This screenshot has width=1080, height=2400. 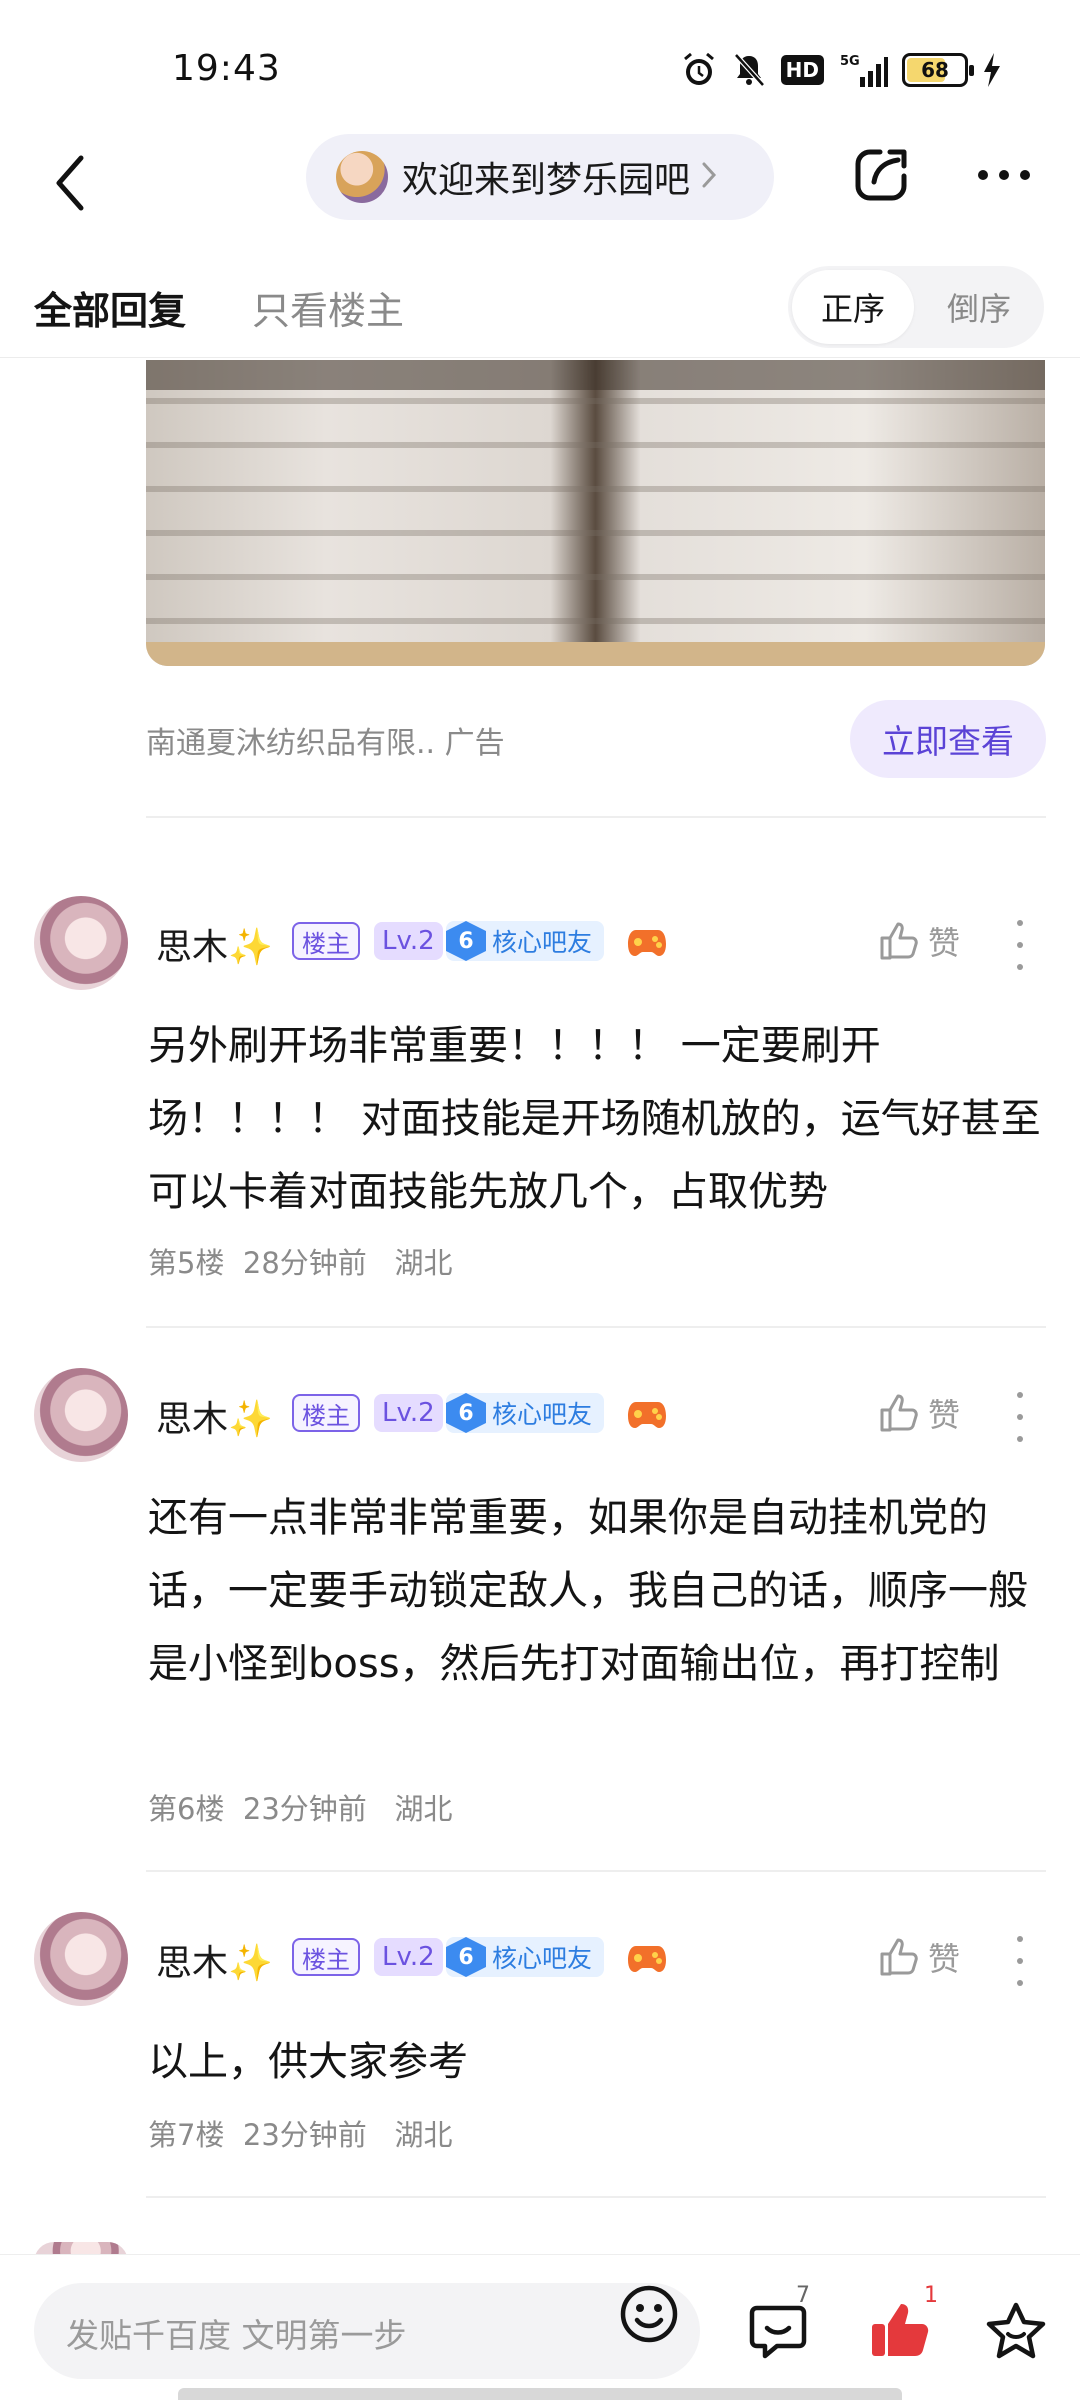 What do you see at coordinates (853, 307) in the screenshot?
I see `sort-asc-button: 正序` at bounding box center [853, 307].